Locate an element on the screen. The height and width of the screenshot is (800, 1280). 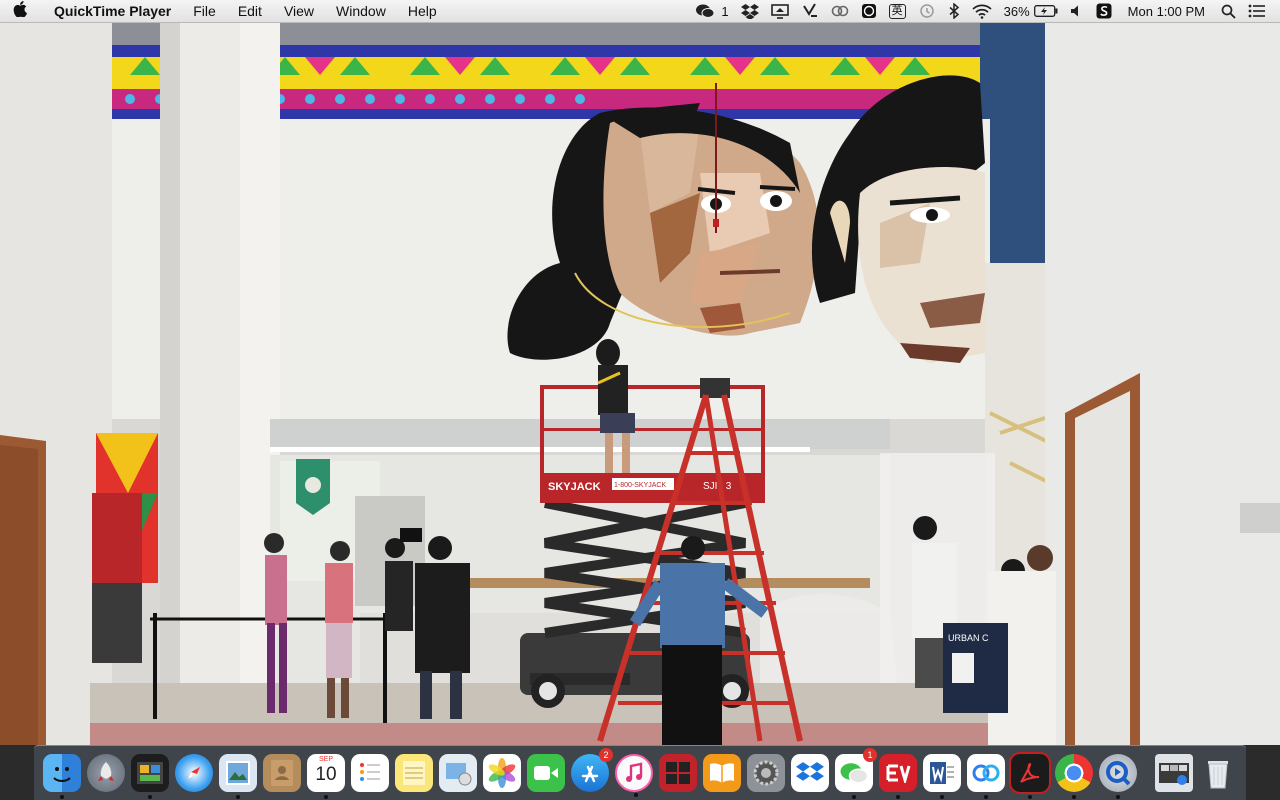
spotlight-search-icon is located at coordinates (1228, 11).